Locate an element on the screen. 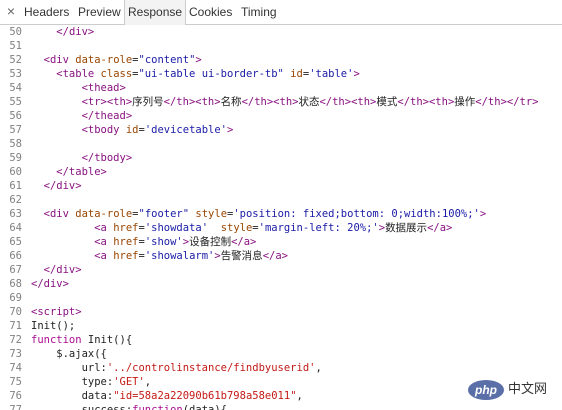 Image resolution: width=562 pixels, height=410 pixels. line-number: 68 is located at coordinates (15, 284).